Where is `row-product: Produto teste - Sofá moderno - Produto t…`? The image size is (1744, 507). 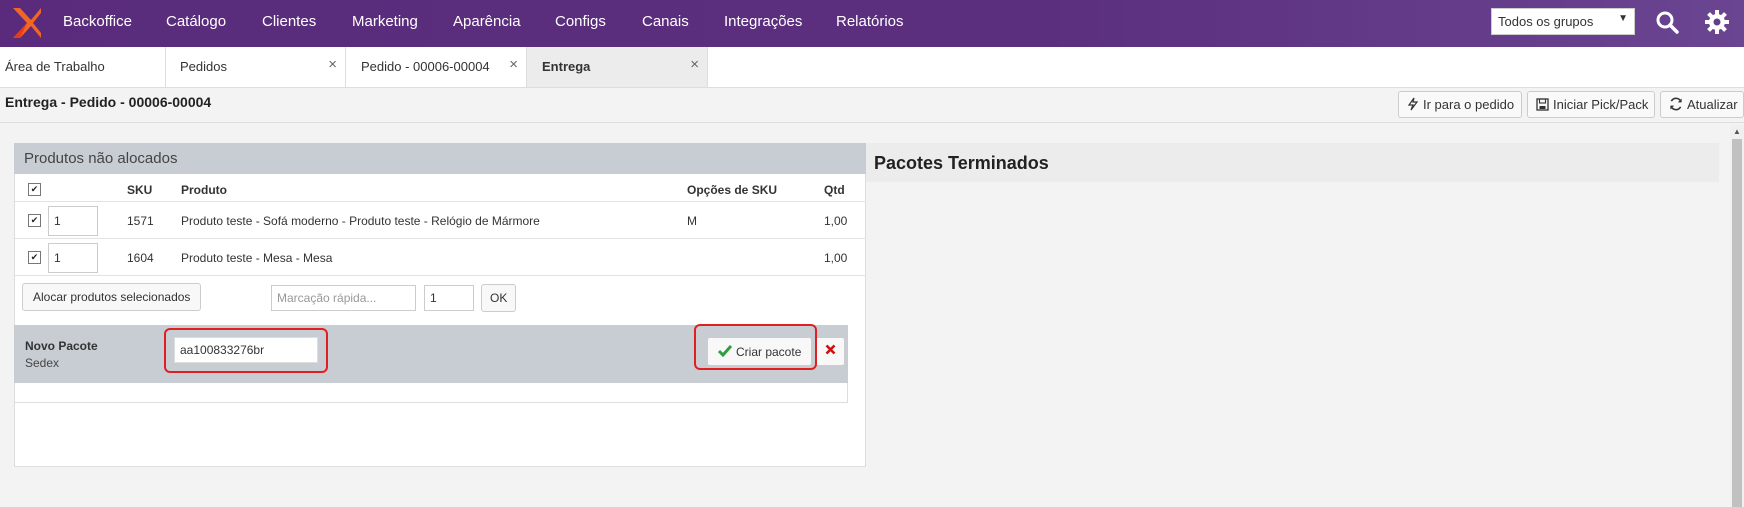
row-product: Produto teste - Sofá moderno - Produto t… is located at coordinates (360, 221).